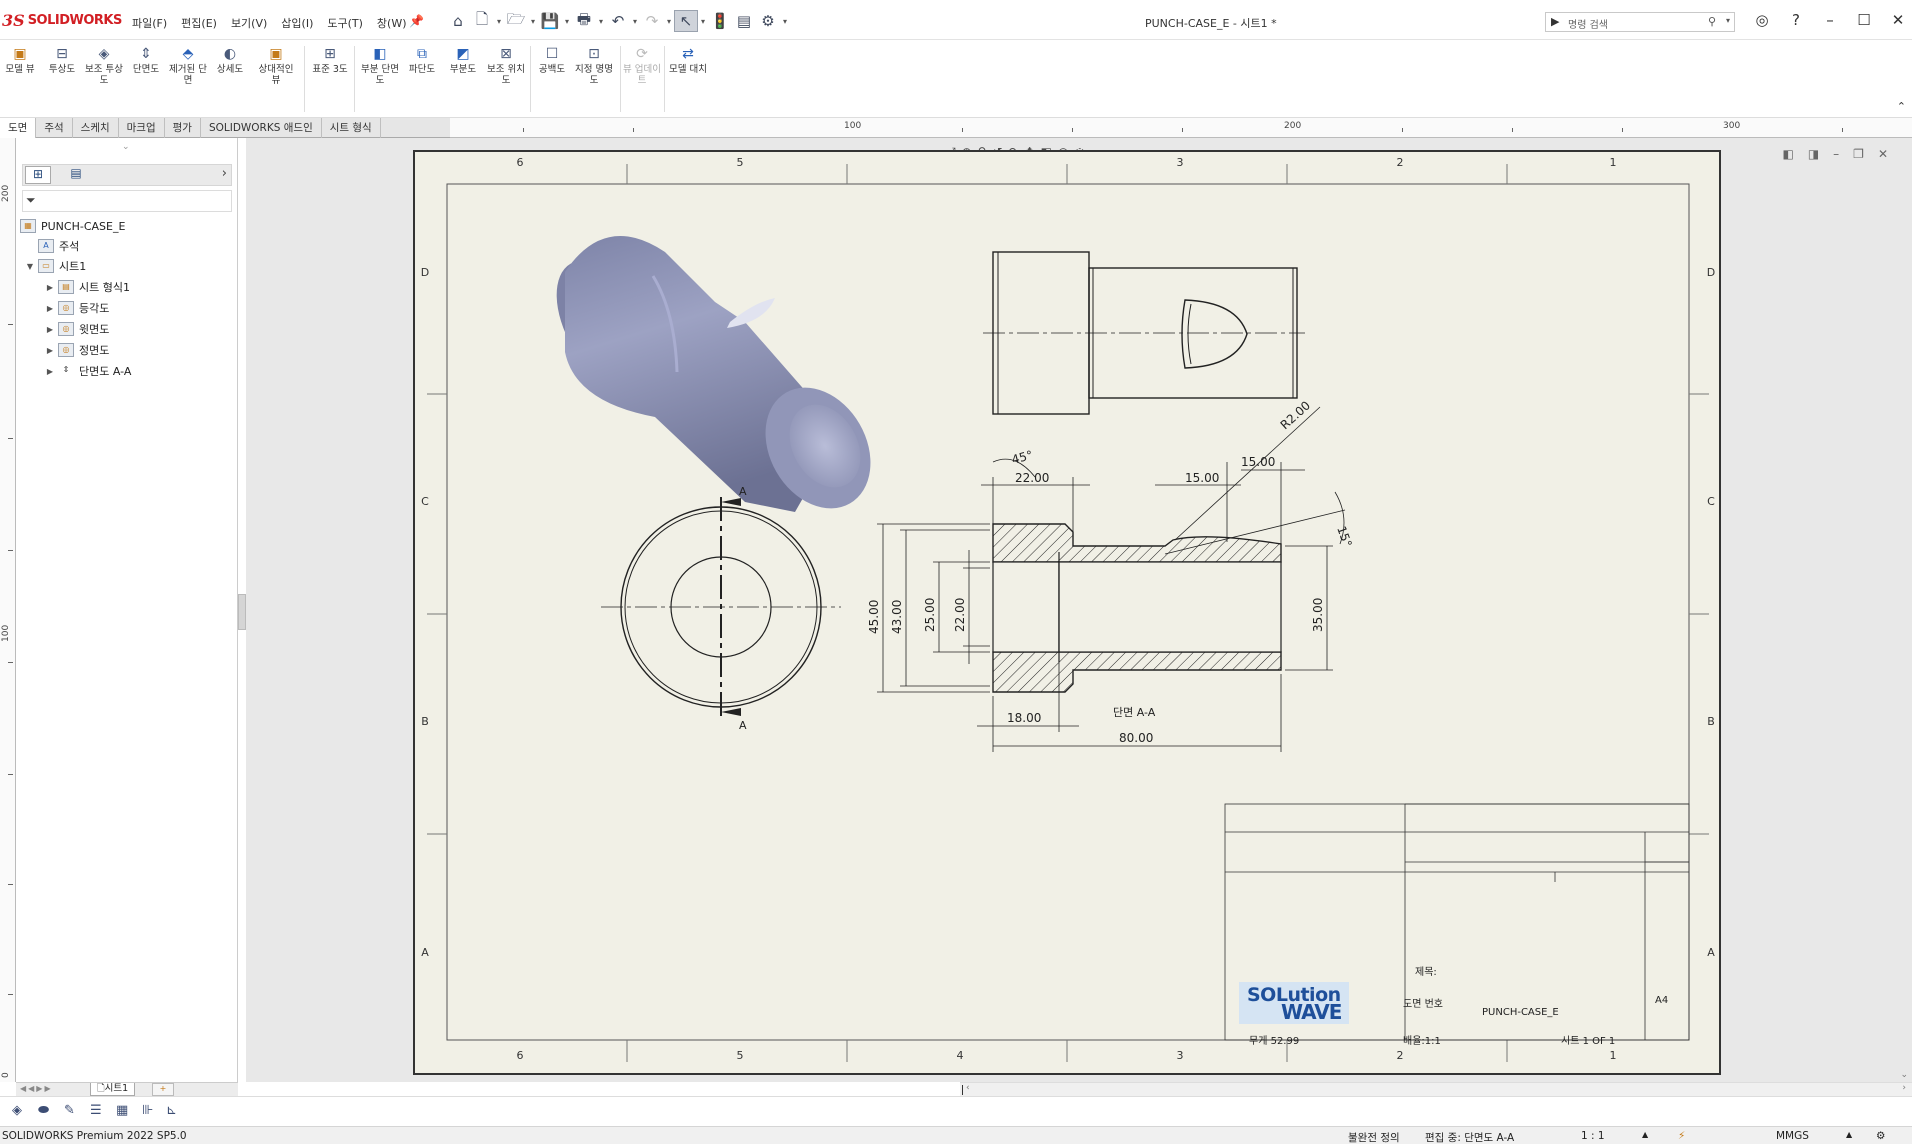  Describe the element at coordinates (744, 21) in the screenshot. I see `file-properties-icon: ▤` at that location.